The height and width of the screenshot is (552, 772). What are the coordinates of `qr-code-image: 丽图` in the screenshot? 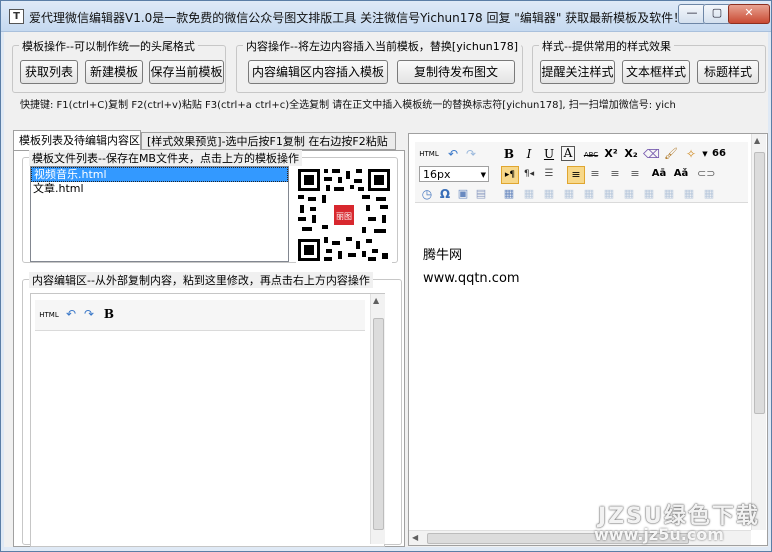 It's located at (344, 215).